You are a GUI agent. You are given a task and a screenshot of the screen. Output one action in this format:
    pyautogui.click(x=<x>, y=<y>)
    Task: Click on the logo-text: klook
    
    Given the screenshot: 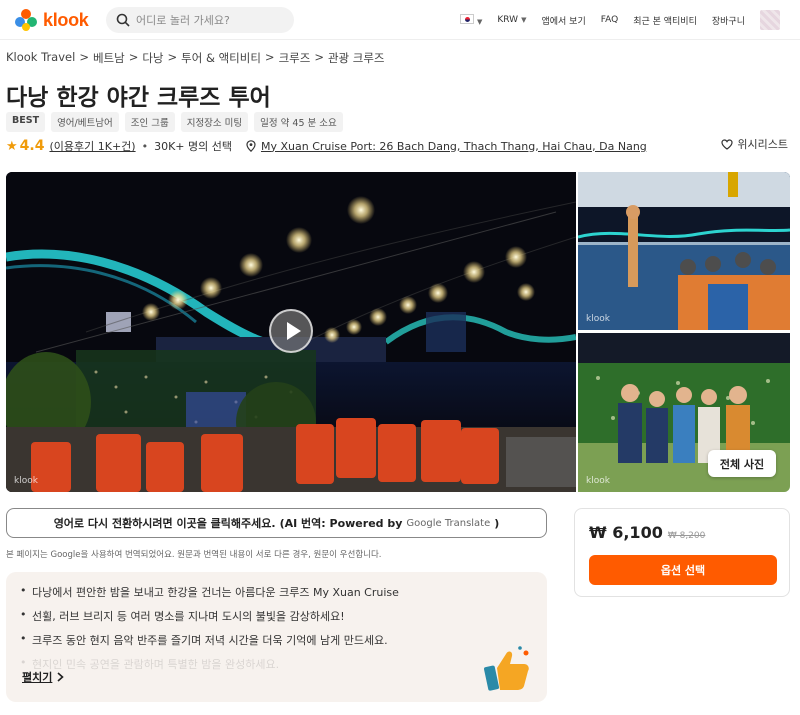 What is the action you would take?
    pyautogui.click(x=66, y=19)
    